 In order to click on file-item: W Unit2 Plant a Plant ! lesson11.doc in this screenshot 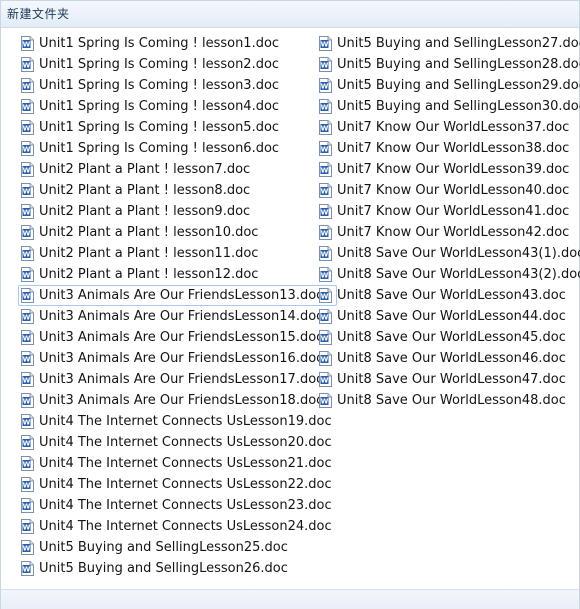, I will do `click(177, 253)`.